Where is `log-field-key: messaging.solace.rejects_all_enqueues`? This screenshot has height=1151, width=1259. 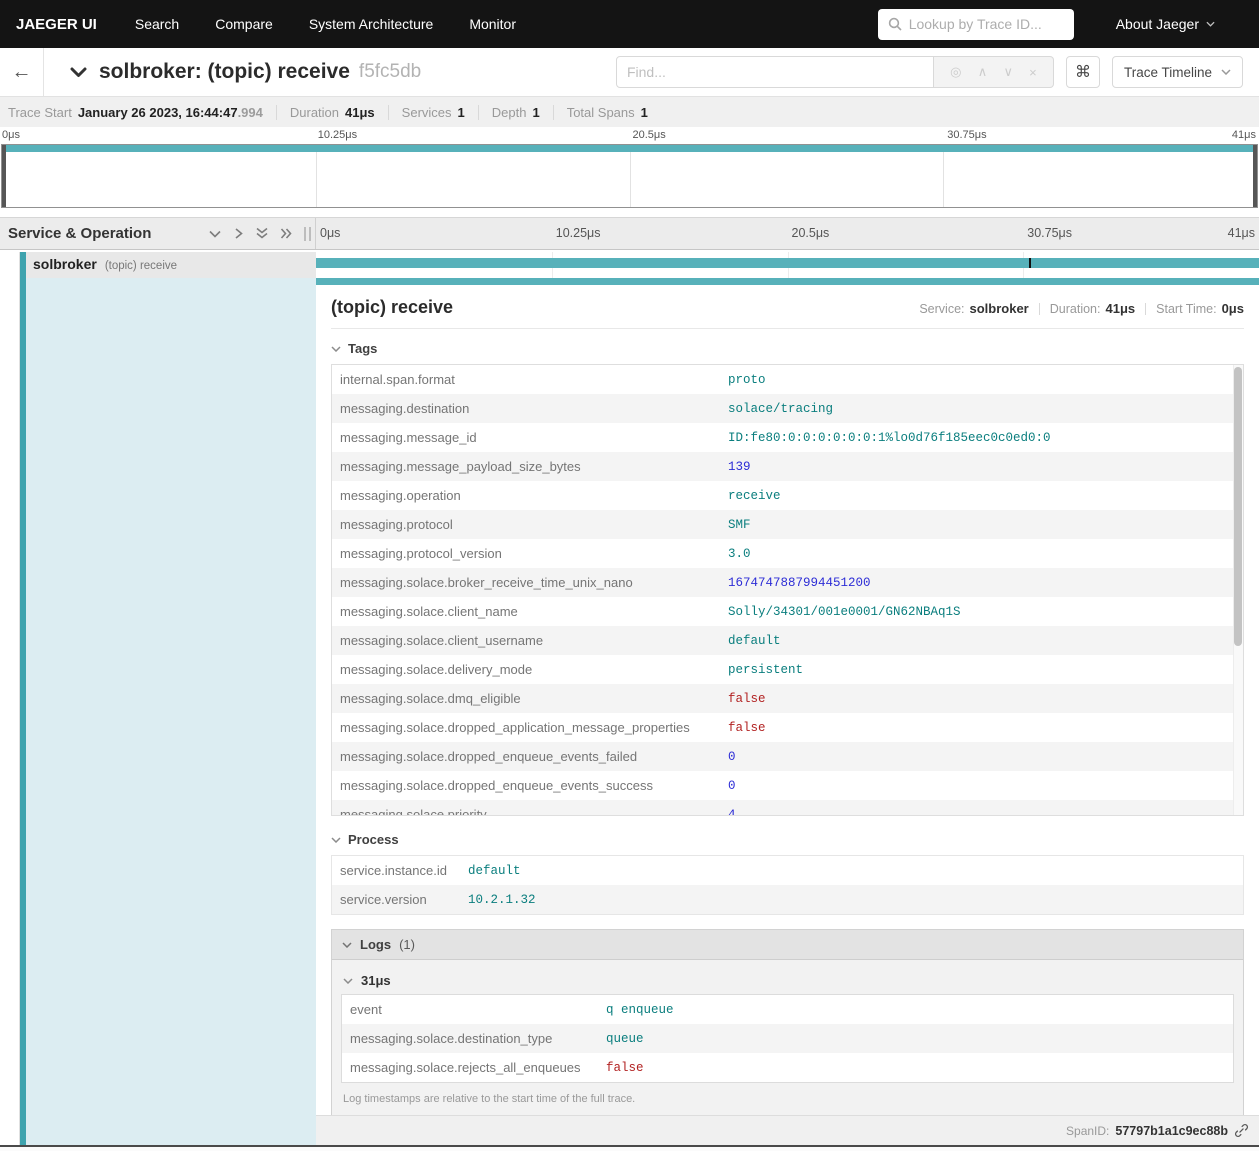
log-field-key: messaging.solace.rejects_all_enqueues is located at coordinates (465, 1067).